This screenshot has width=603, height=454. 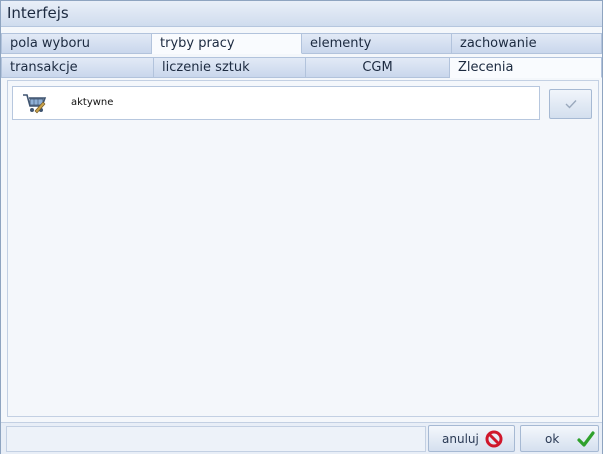 What do you see at coordinates (216, 439) in the screenshot?
I see `status-field` at bounding box center [216, 439].